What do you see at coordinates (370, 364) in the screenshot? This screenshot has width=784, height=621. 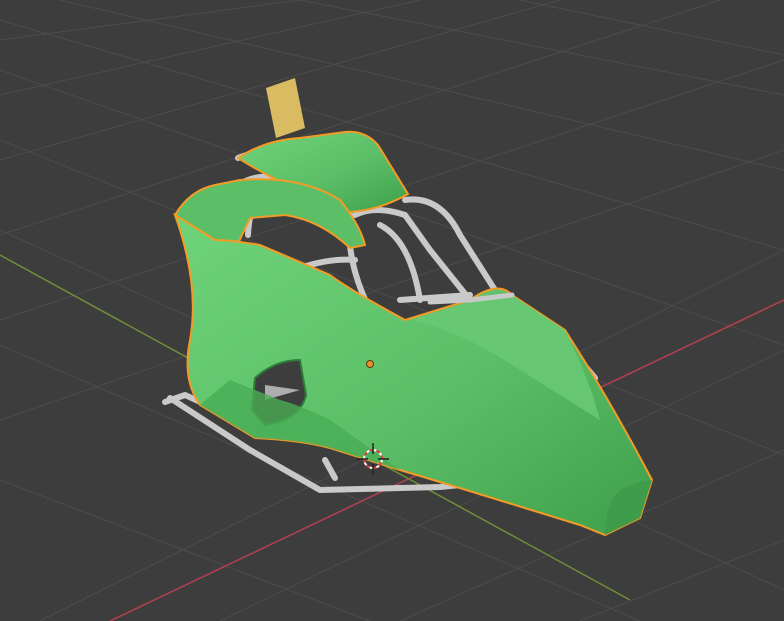 I see `object-origin-dot` at bounding box center [370, 364].